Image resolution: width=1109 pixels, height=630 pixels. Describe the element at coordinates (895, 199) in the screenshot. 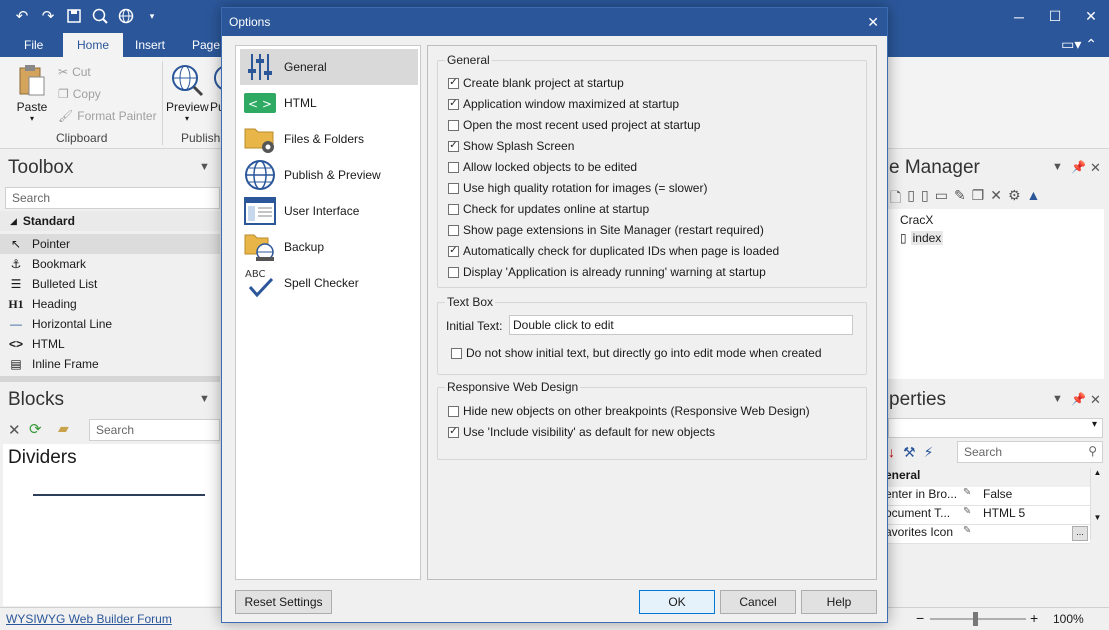

I see `new-page-icon: 🗋` at that location.